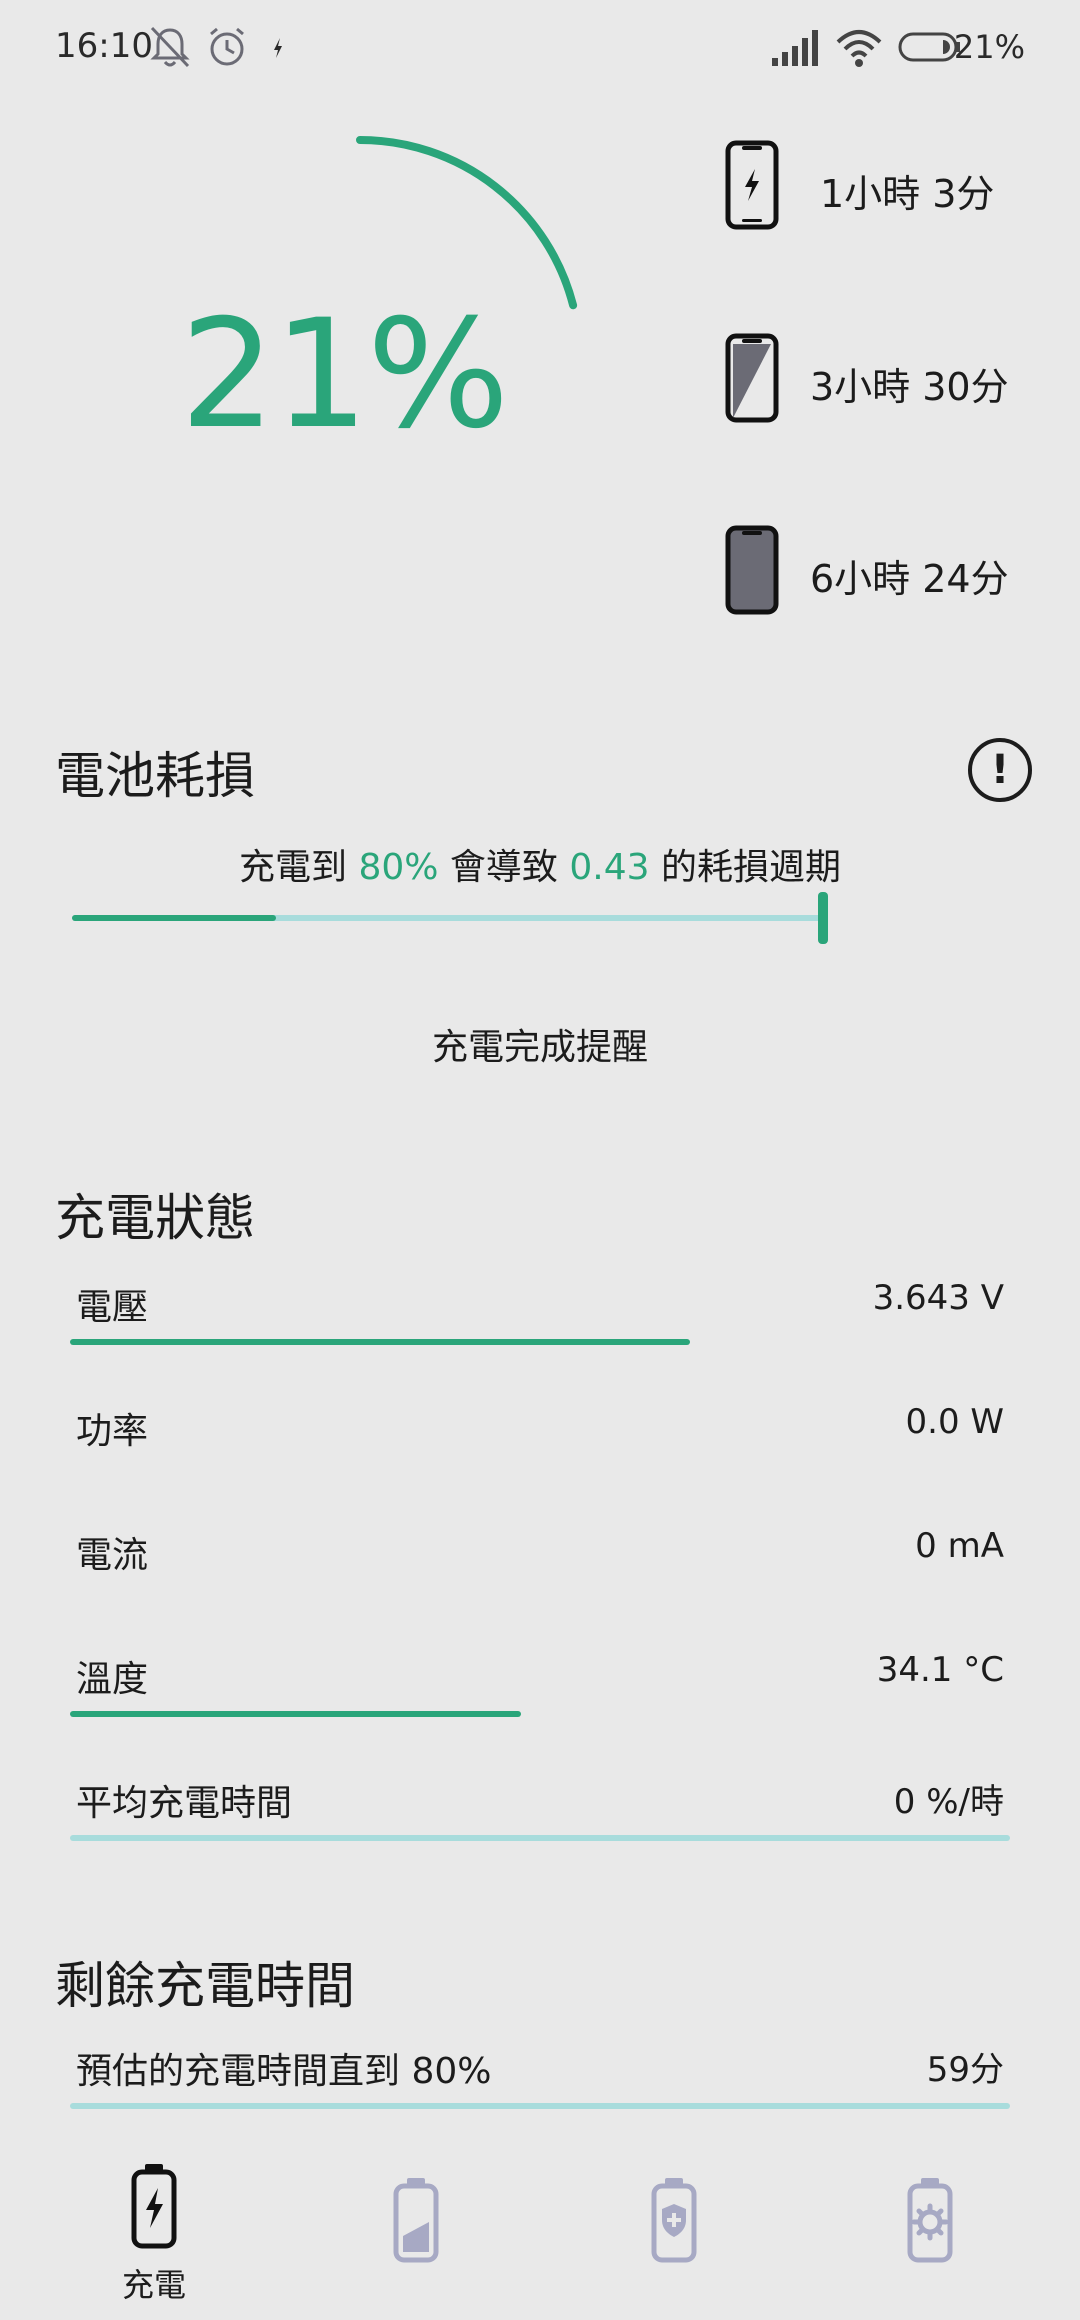 The width and height of the screenshot is (1080, 2320). I want to click on estimate-charging: 1小時 3分, so click(880, 185).